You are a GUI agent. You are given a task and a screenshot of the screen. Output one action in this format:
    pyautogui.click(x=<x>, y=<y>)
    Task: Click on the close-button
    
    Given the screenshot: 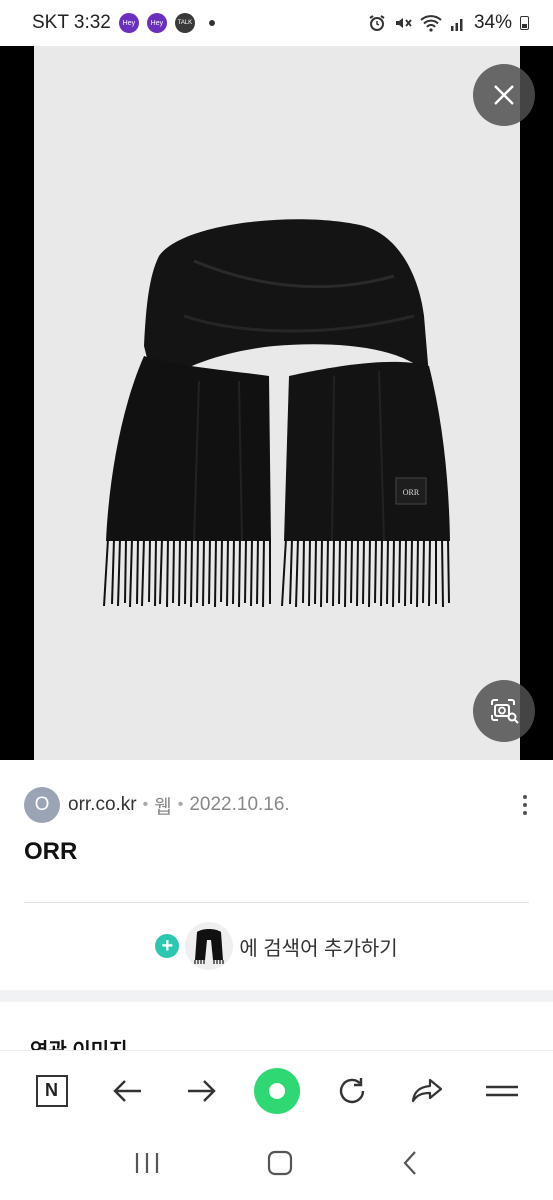 What is the action you would take?
    pyautogui.click(x=504, y=95)
    